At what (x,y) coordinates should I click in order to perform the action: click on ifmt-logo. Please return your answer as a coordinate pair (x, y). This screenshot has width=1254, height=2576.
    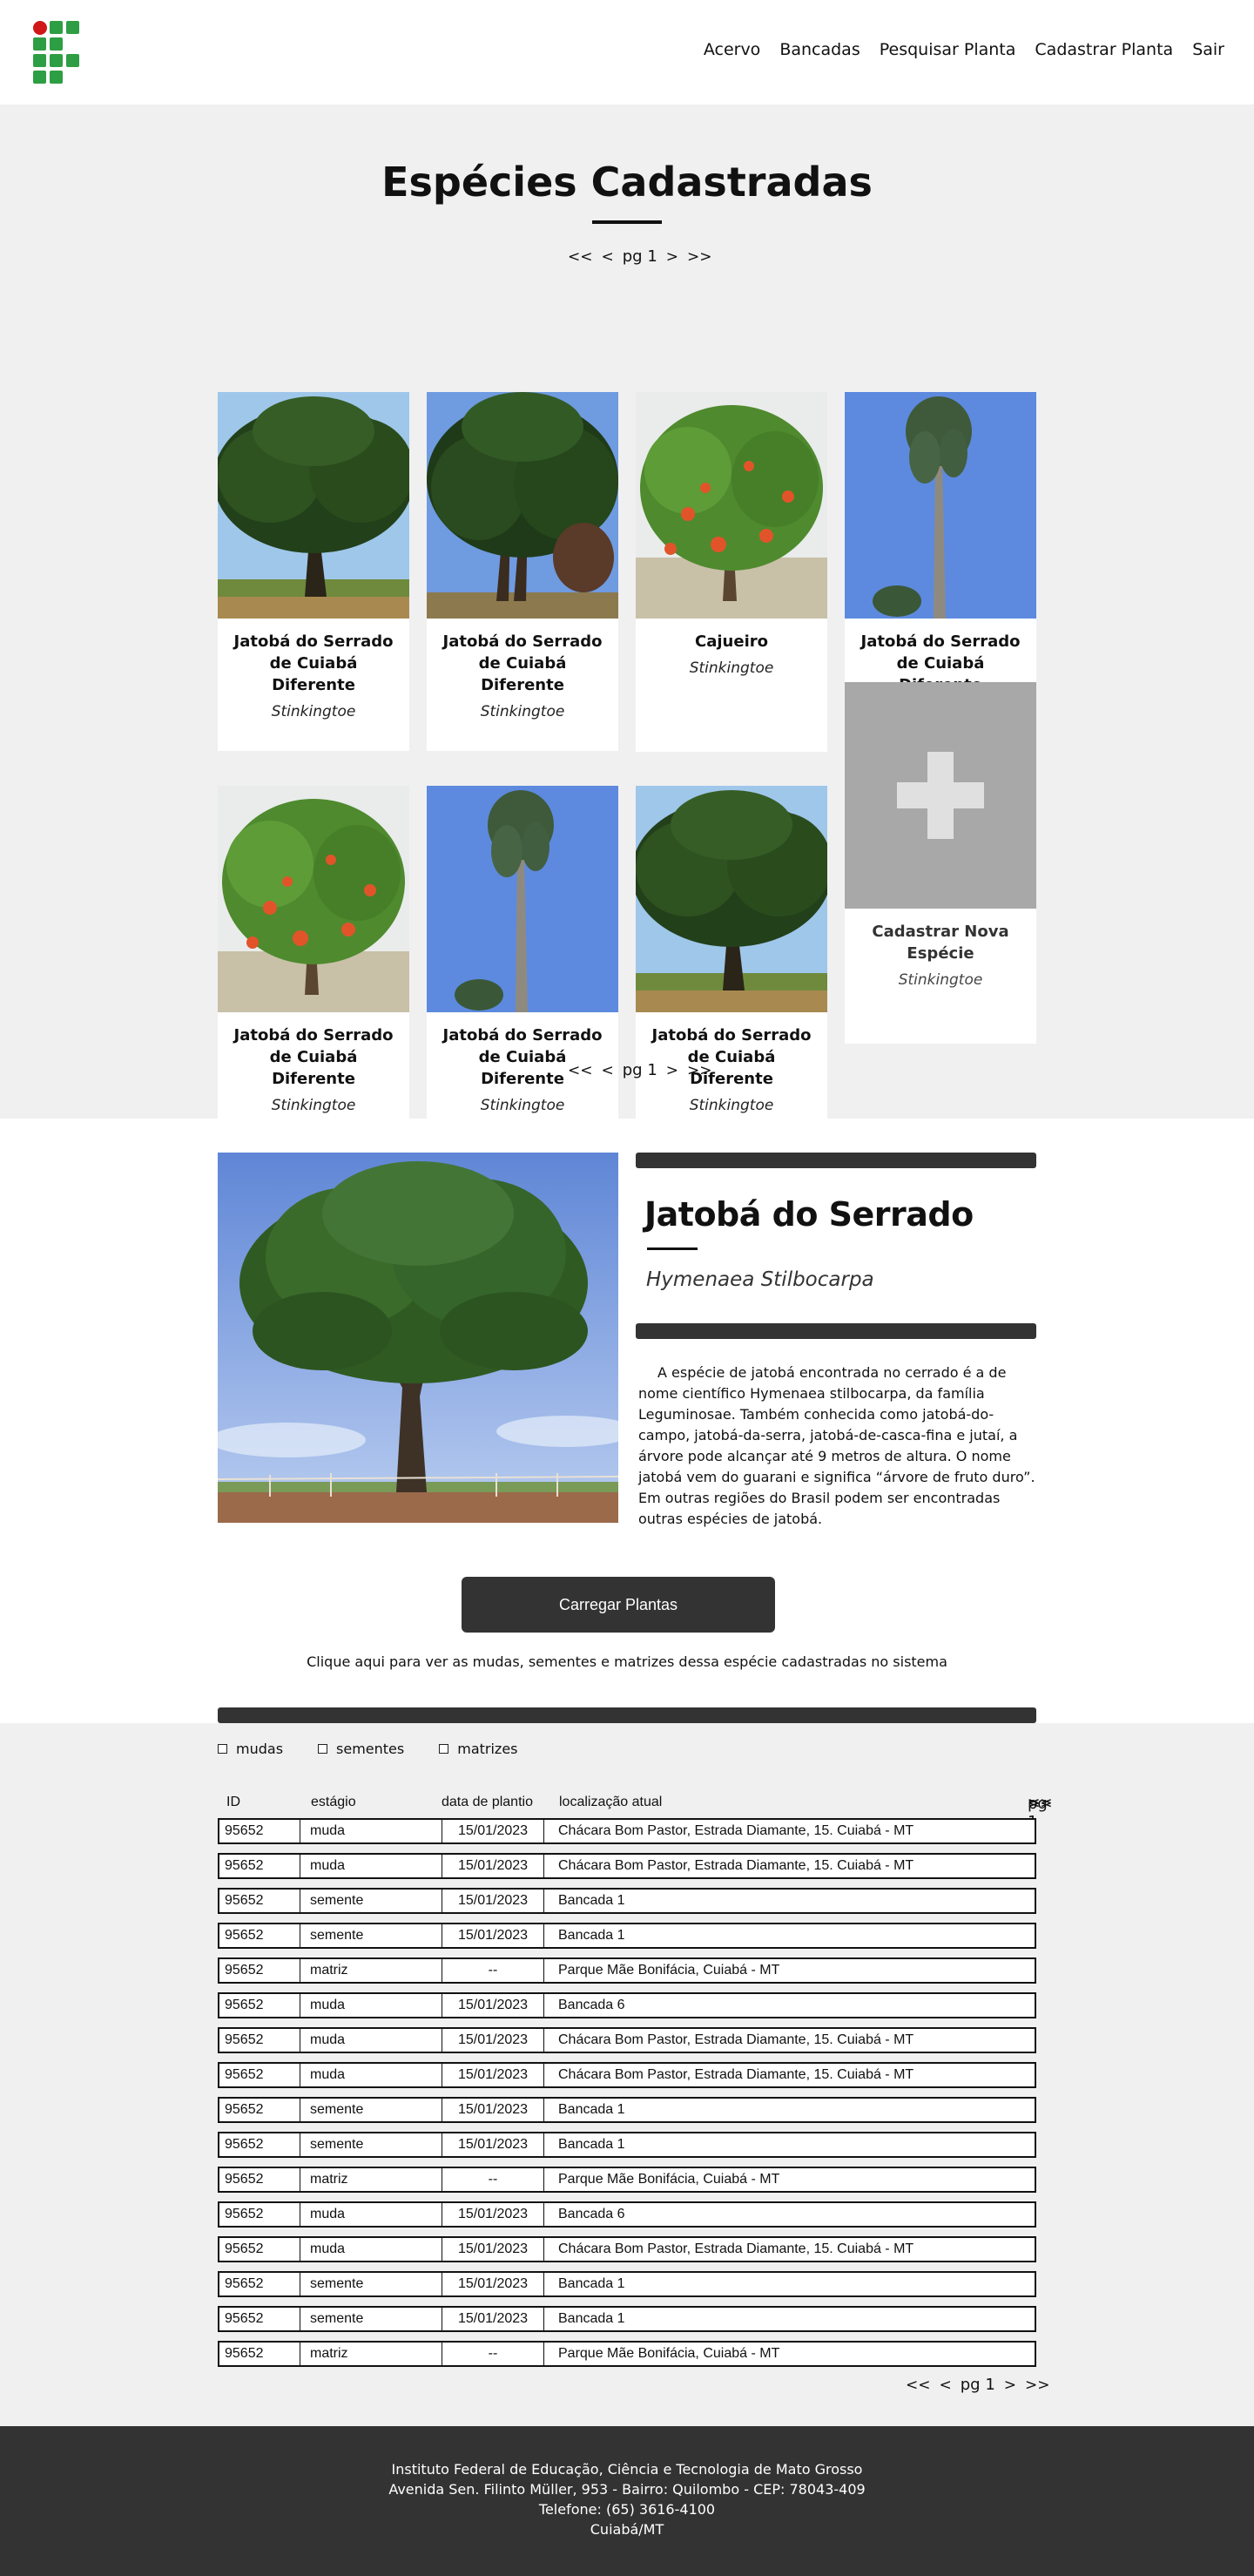
    Looking at the image, I should click on (57, 52).